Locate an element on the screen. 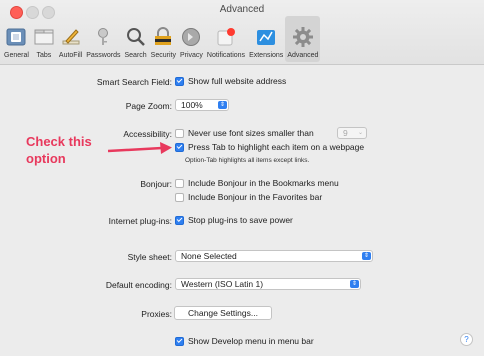 The width and height of the screenshot is (484, 356). page-zoom-popup: 100% ⇕ is located at coordinates (202, 105).